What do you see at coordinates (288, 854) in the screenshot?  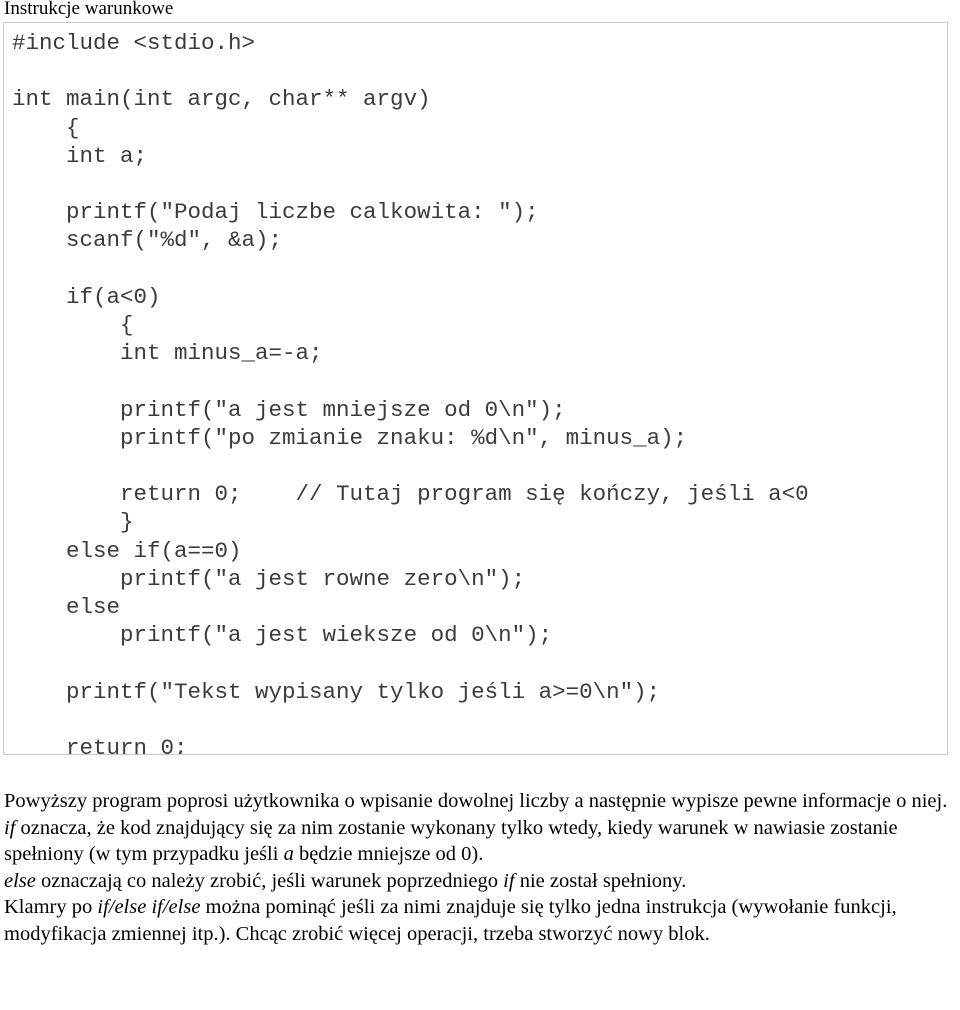 I see `variable-a: a` at bounding box center [288, 854].